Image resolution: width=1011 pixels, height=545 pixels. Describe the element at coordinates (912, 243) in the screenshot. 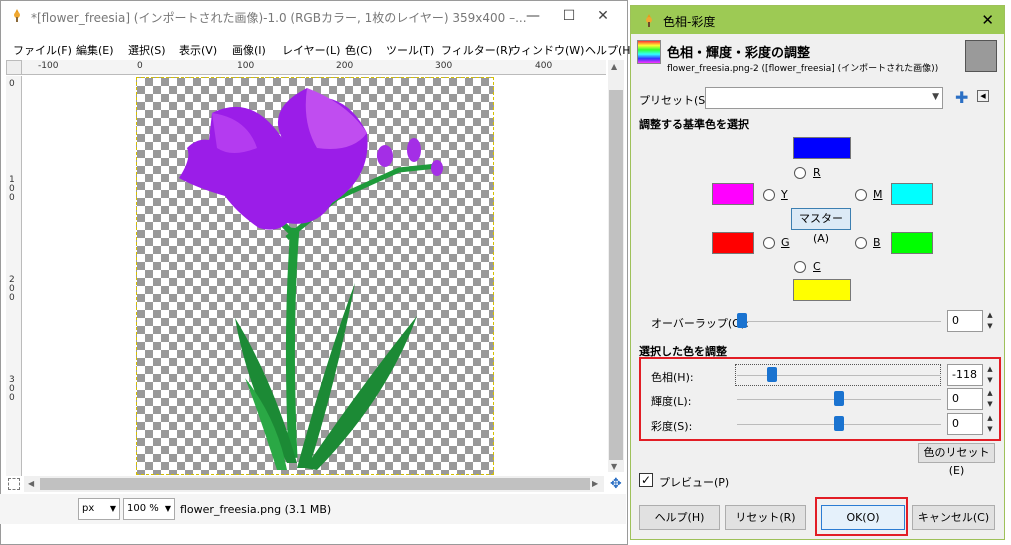

I see `swatch-b` at that location.